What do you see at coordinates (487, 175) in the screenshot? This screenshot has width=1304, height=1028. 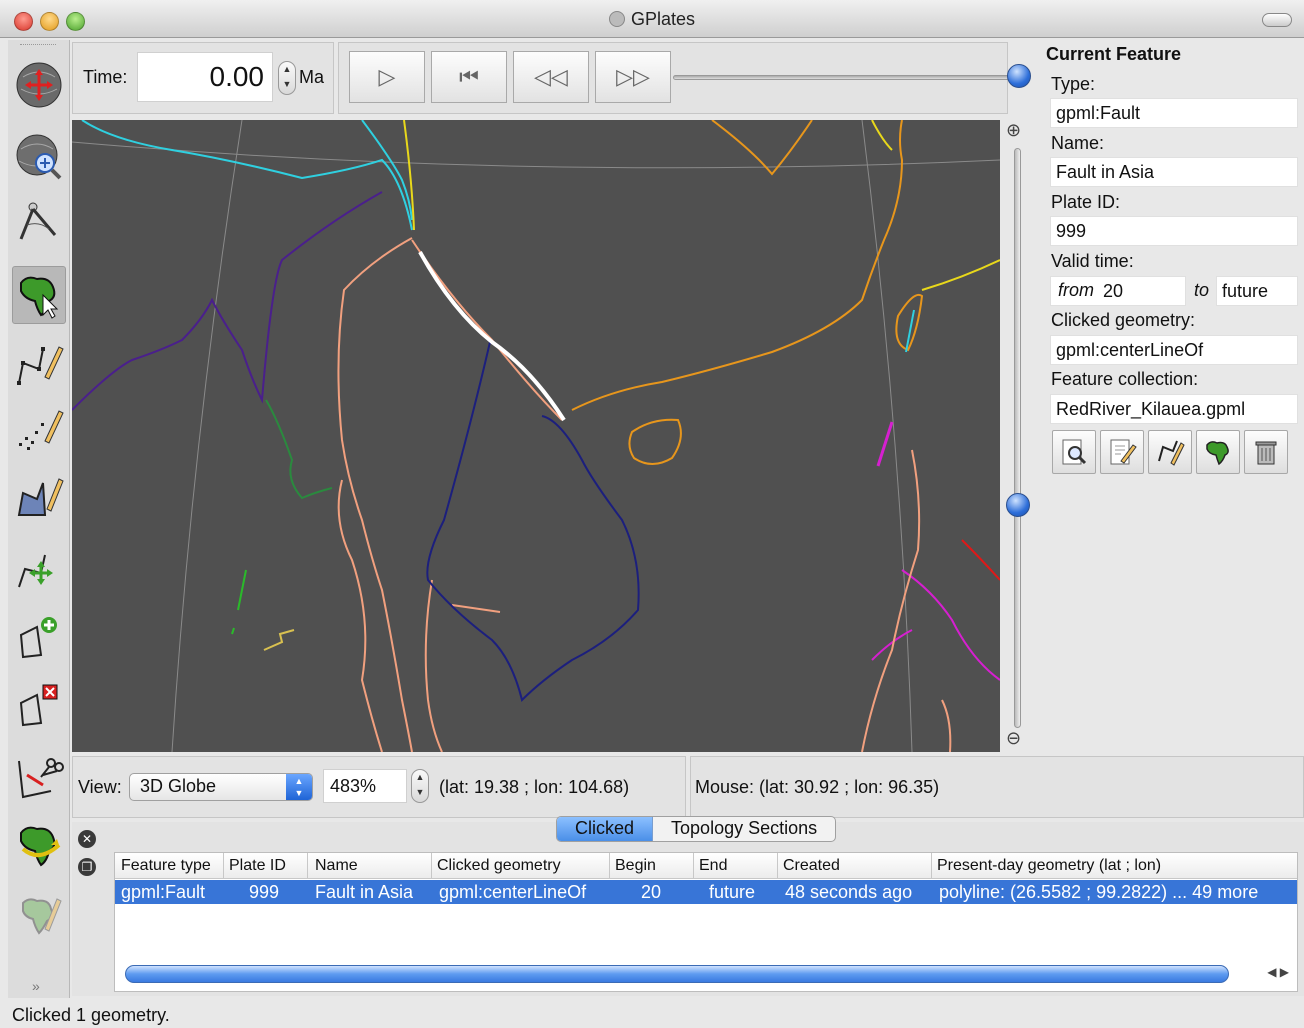 I see `suture-lines` at bounding box center [487, 175].